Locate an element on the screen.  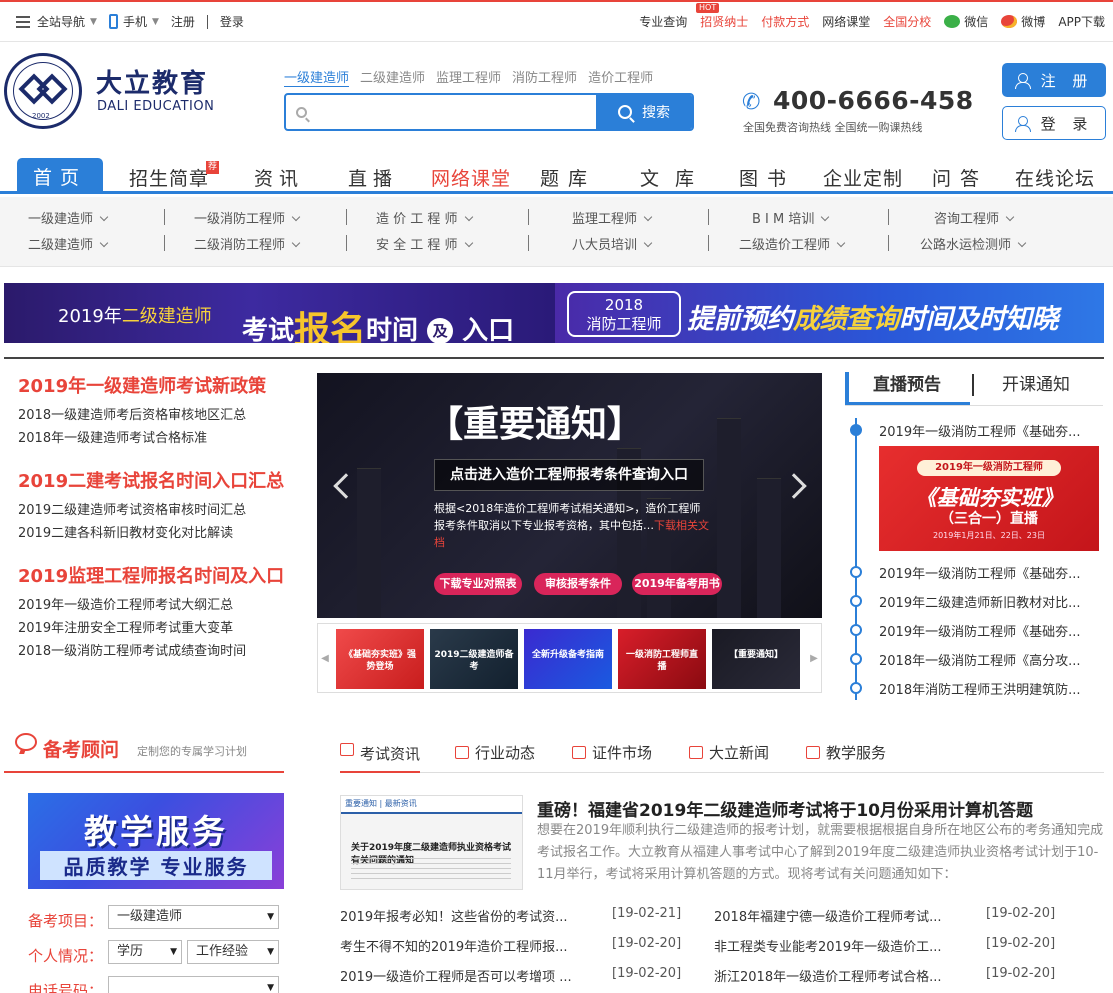
link-major-query: 专业查询 is located at coordinates (663, 21).